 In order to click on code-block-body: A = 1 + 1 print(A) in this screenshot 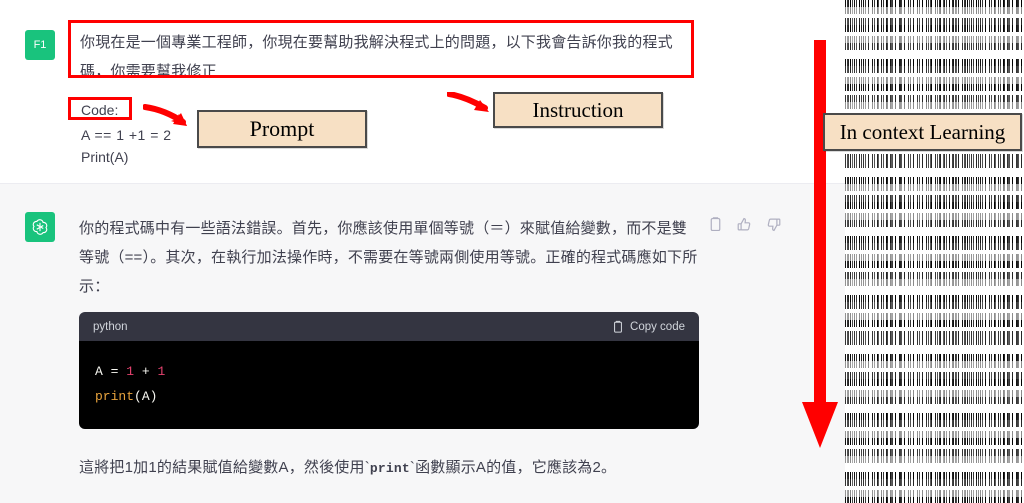, I will do `click(389, 385)`.